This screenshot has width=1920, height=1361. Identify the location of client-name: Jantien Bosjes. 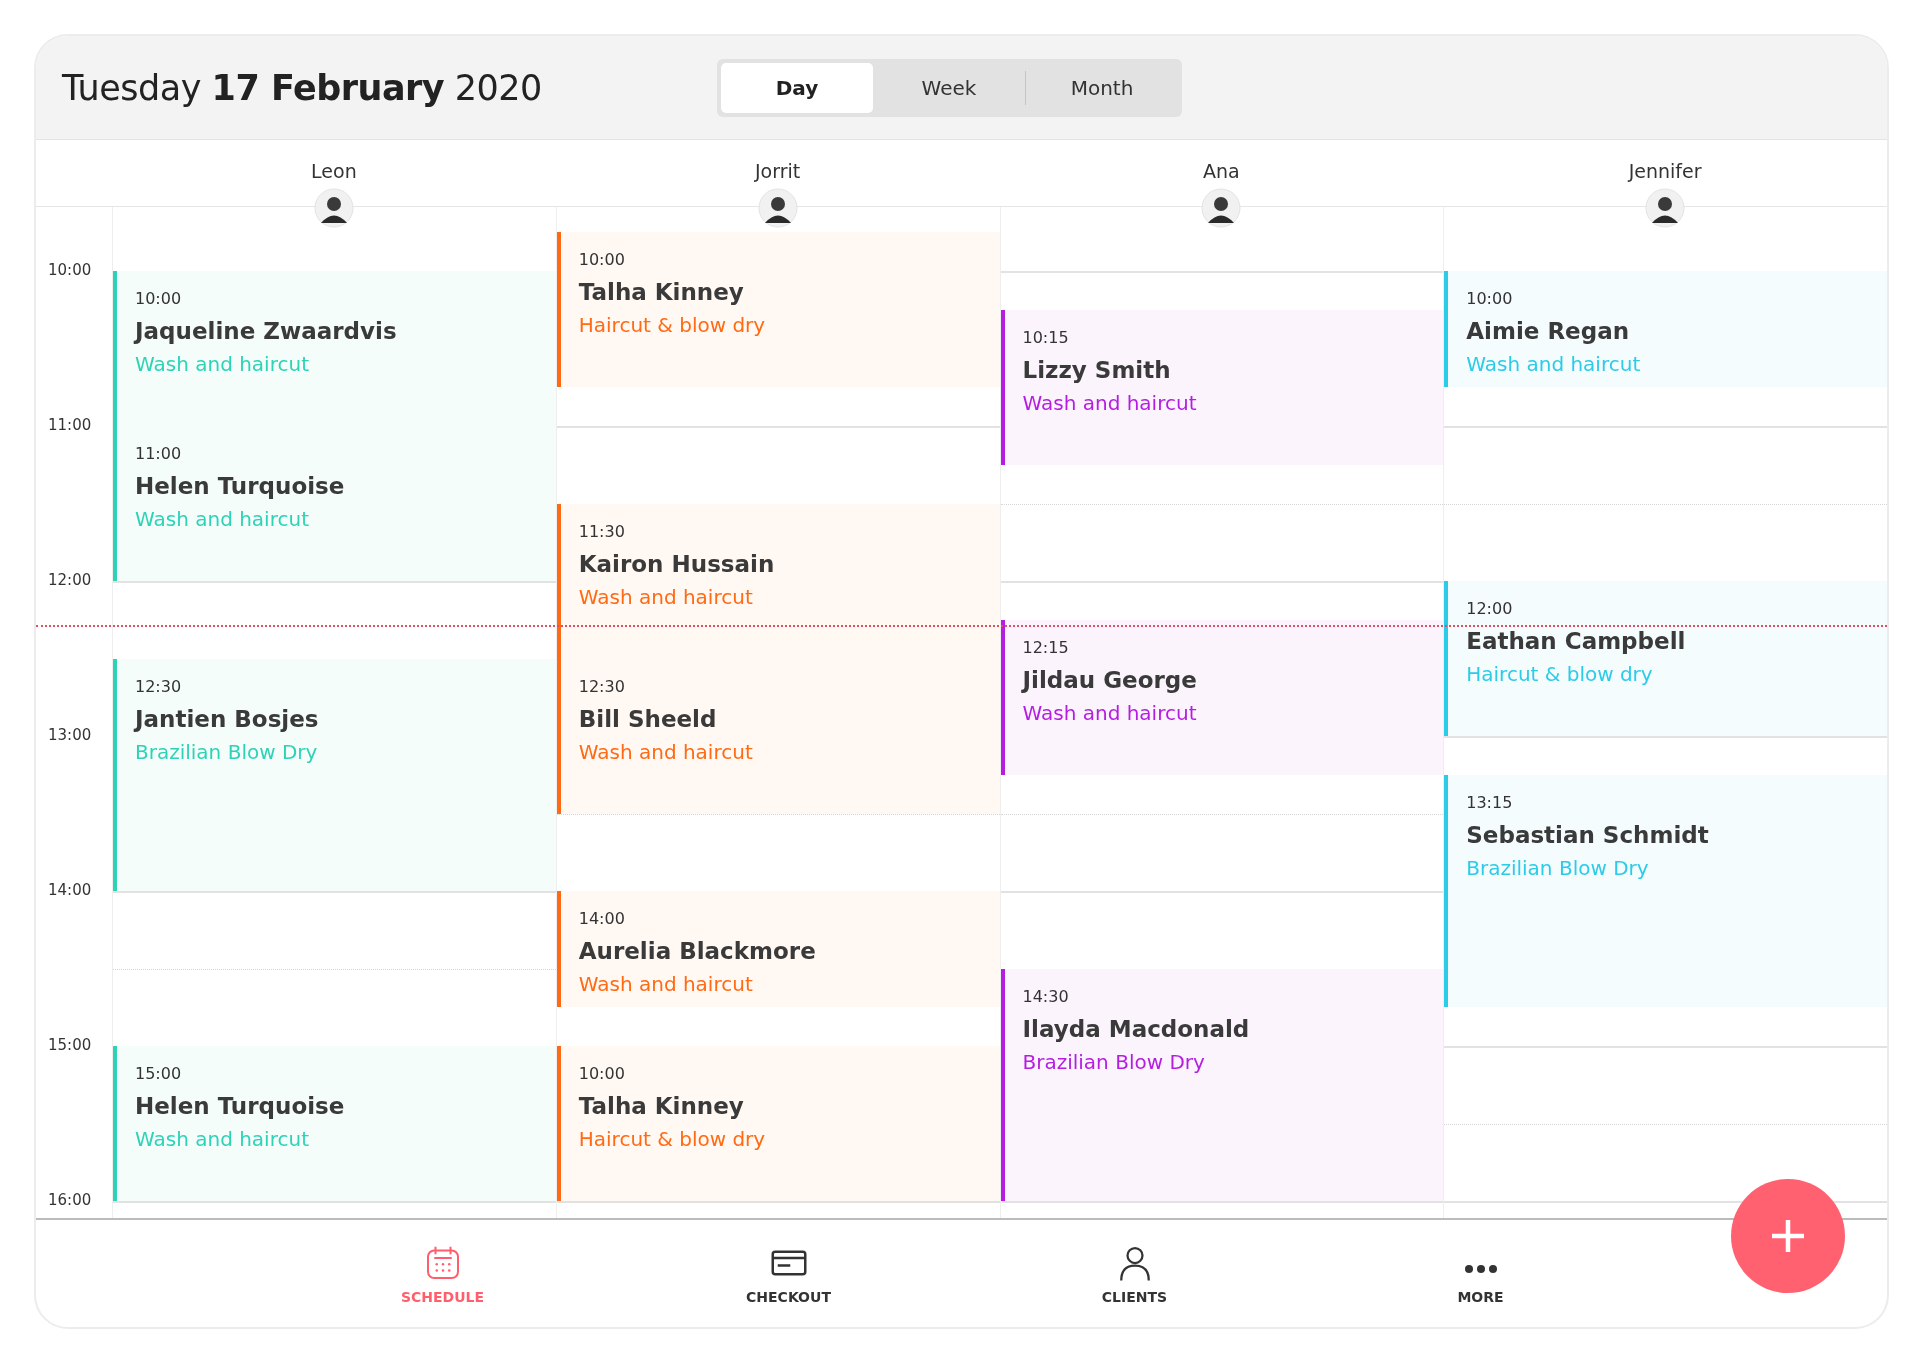
(227, 718).